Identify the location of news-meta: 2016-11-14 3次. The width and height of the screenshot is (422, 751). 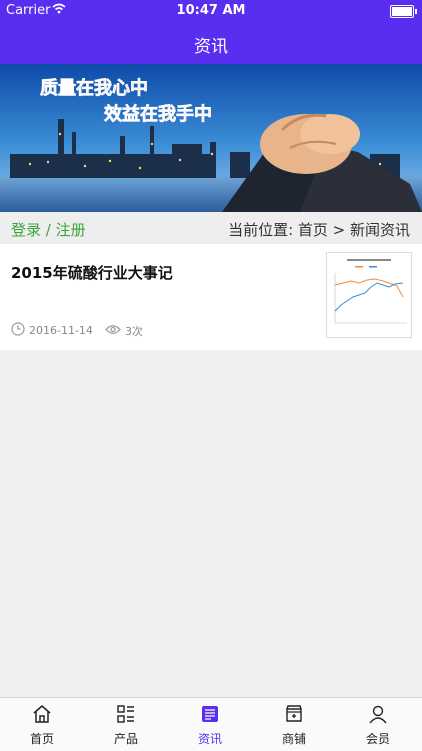
(77, 330).